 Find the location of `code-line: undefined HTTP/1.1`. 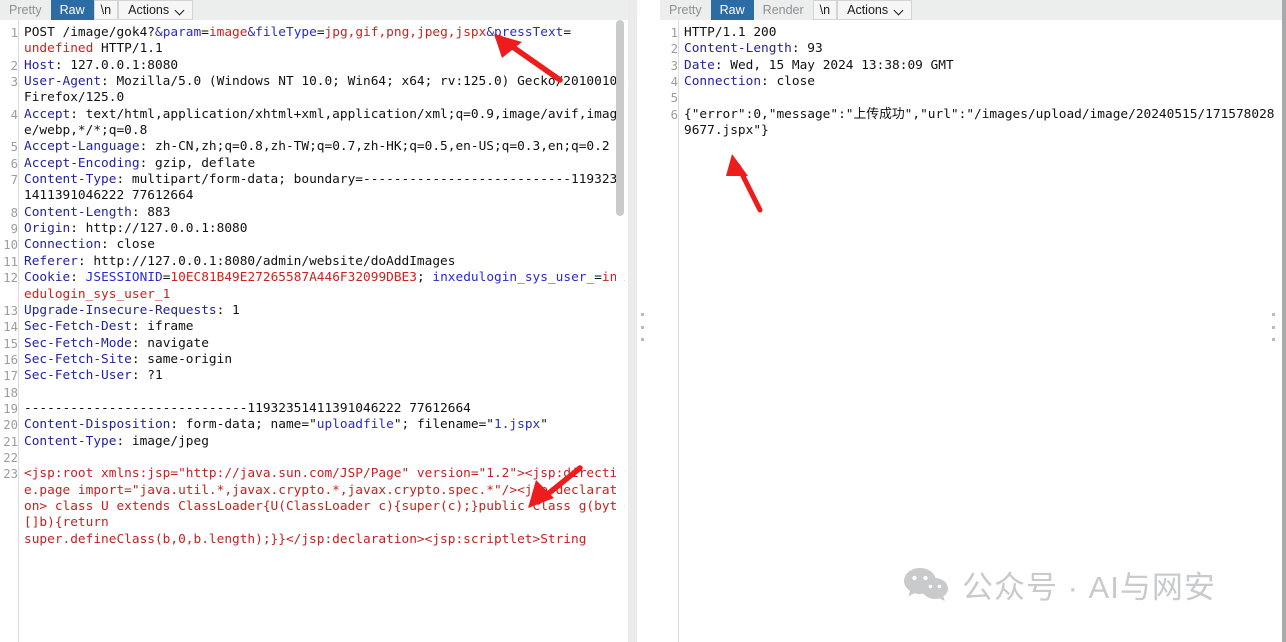

code-line: undefined HTTP/1.1 is located at coordinates (326, 49).